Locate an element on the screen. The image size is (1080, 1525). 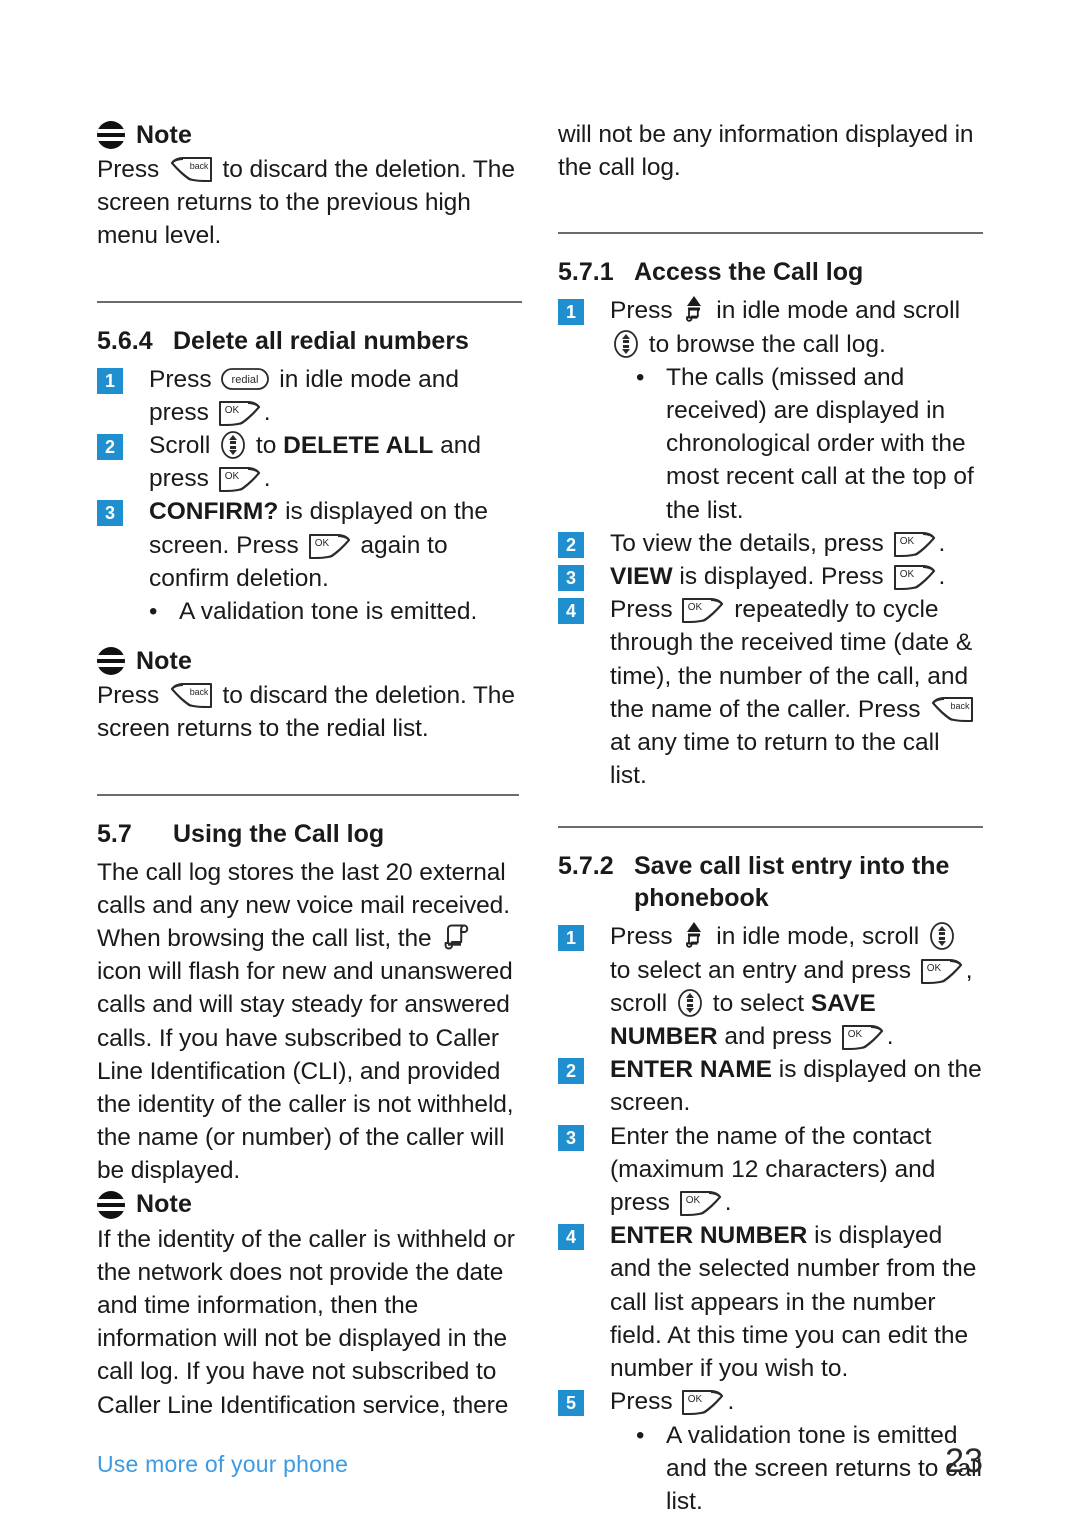
step-text-emphasis: ENTER NAME is located at coordinates (691, 1070).